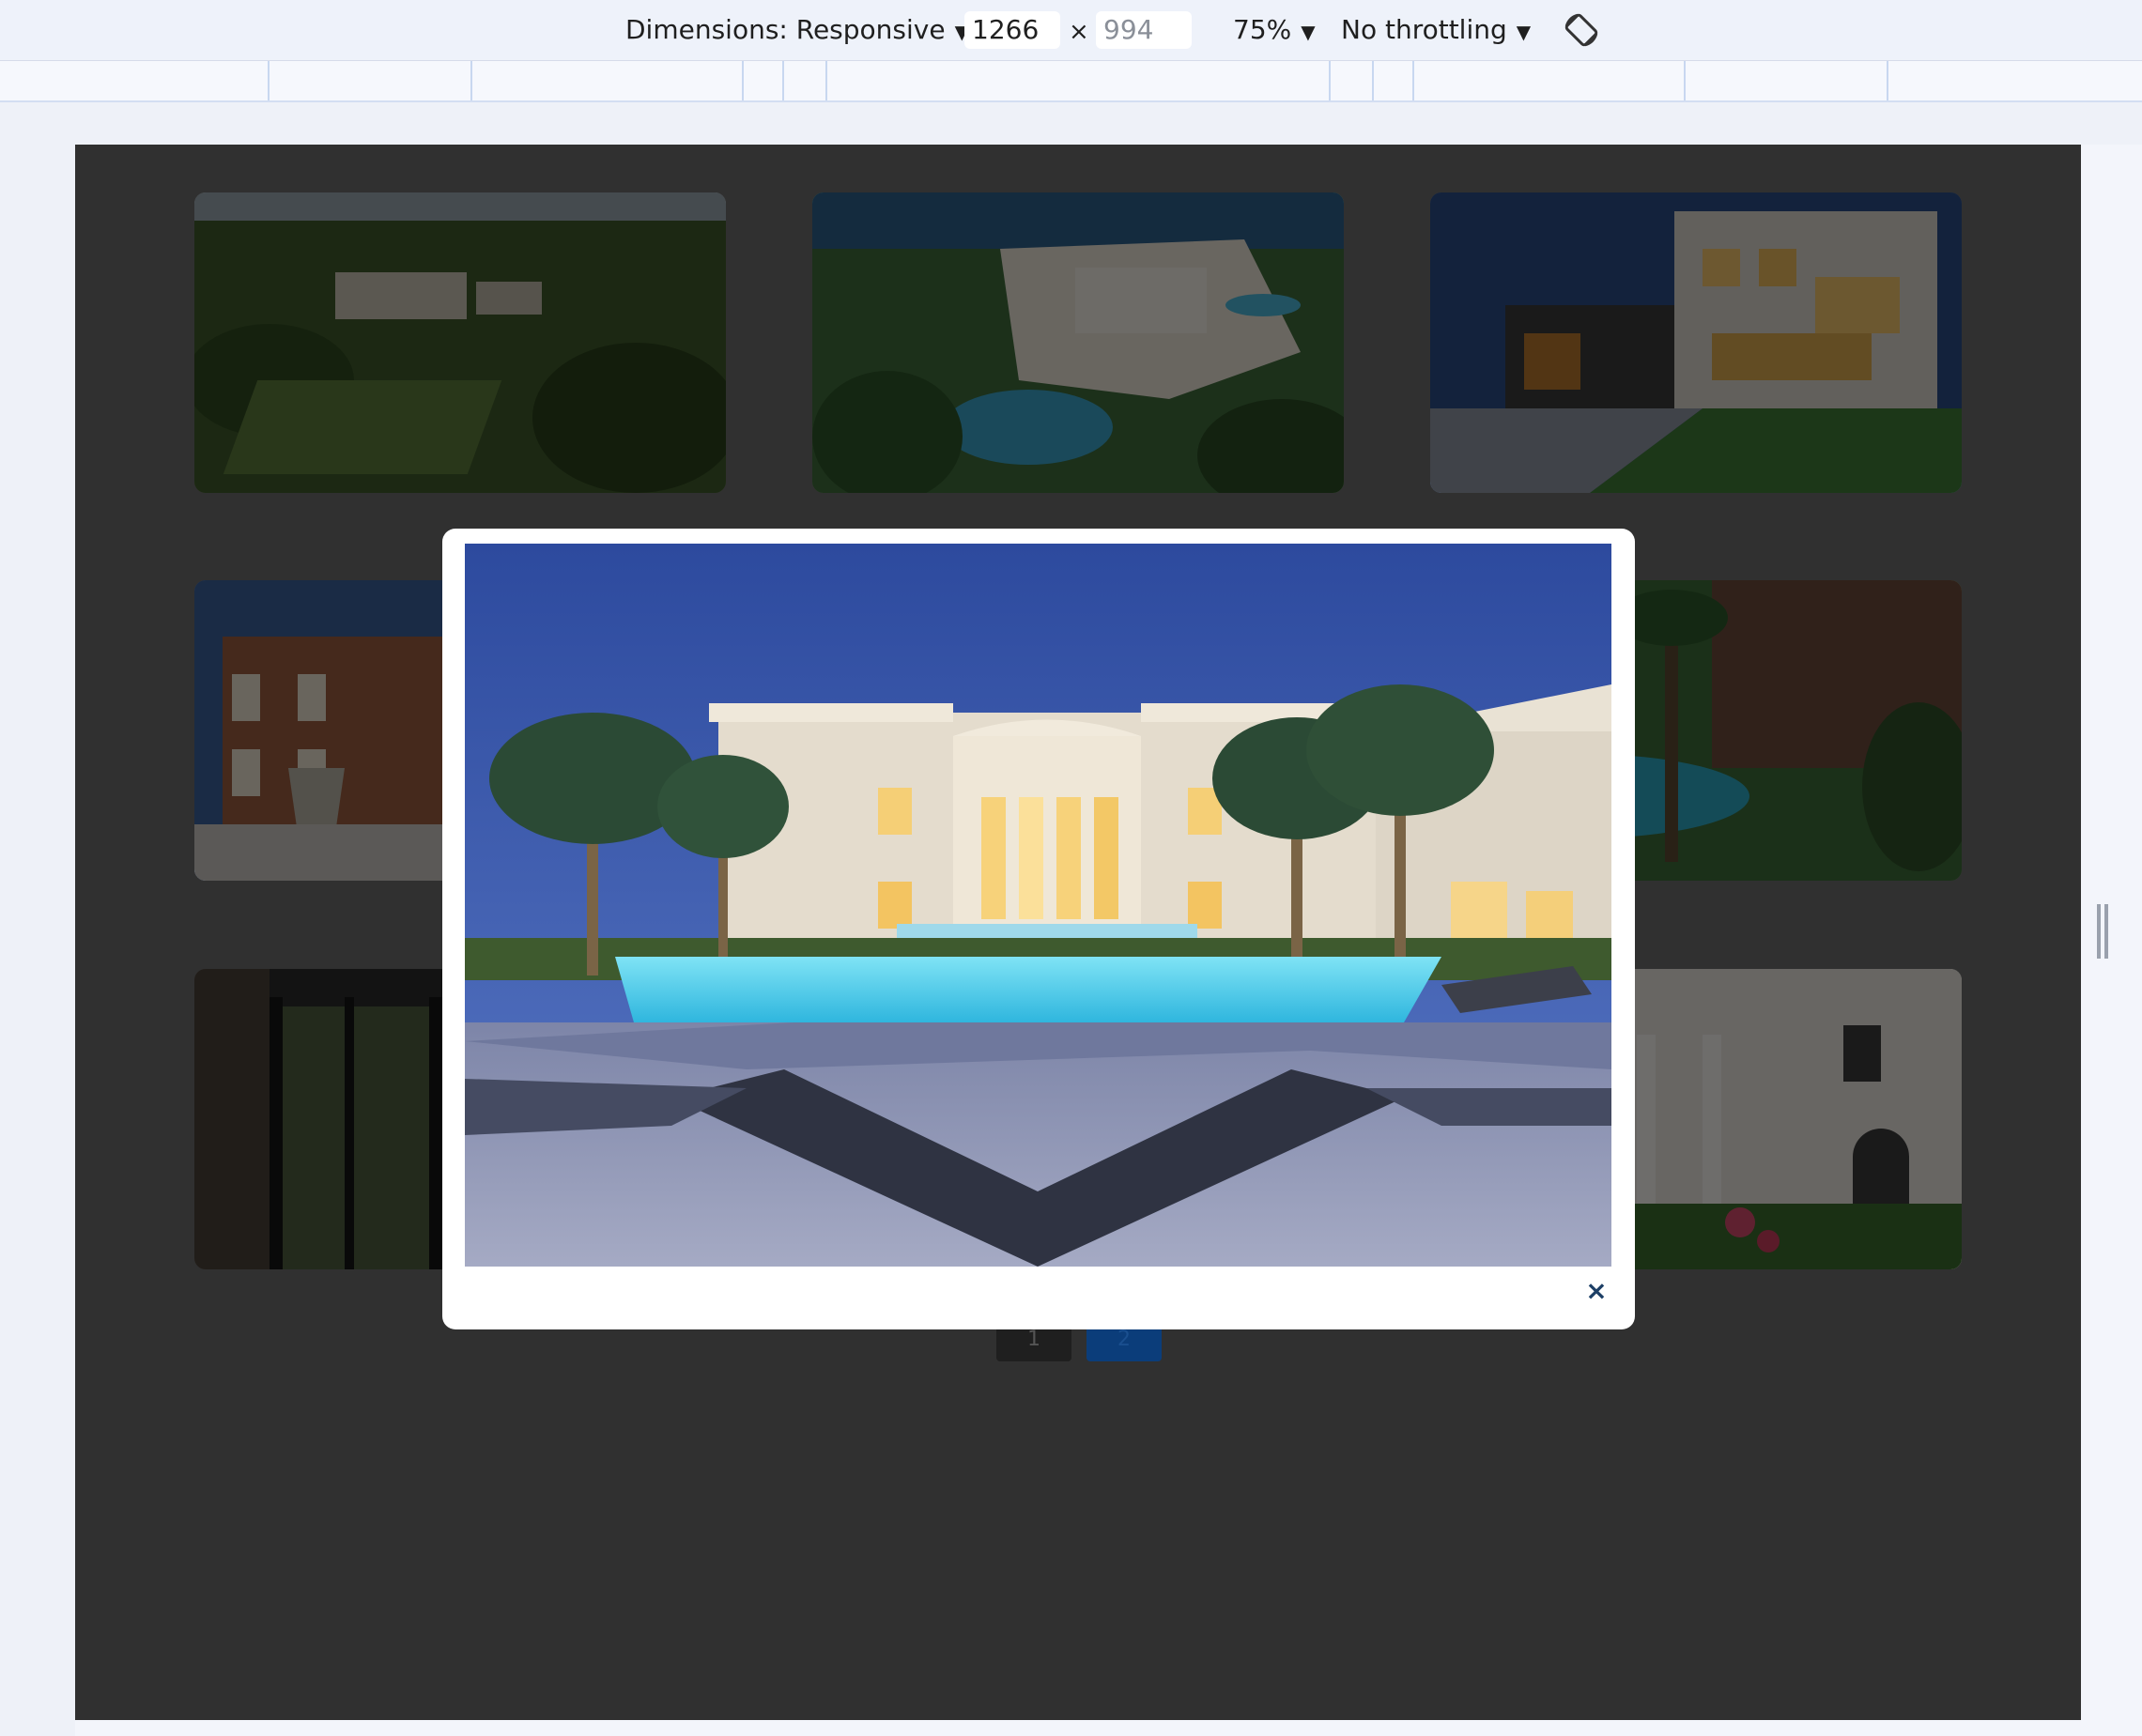 The height and width of the screenshot is (1736, 2142). I want to click on viewport-right-gutter, so click(2111, 940).